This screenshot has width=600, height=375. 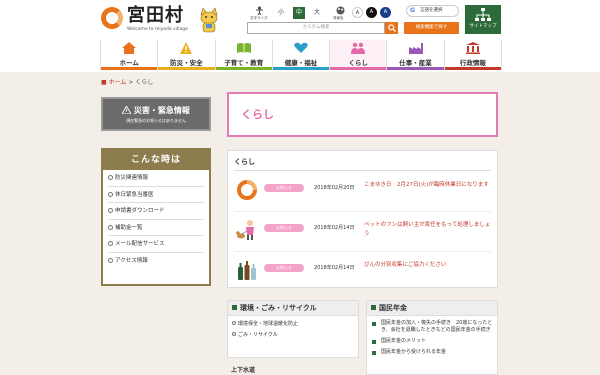 What do you see at coordinates (472, 55) in the screenshot?
I see `nav-government: 行政情報` at bounding box center [472, 55].